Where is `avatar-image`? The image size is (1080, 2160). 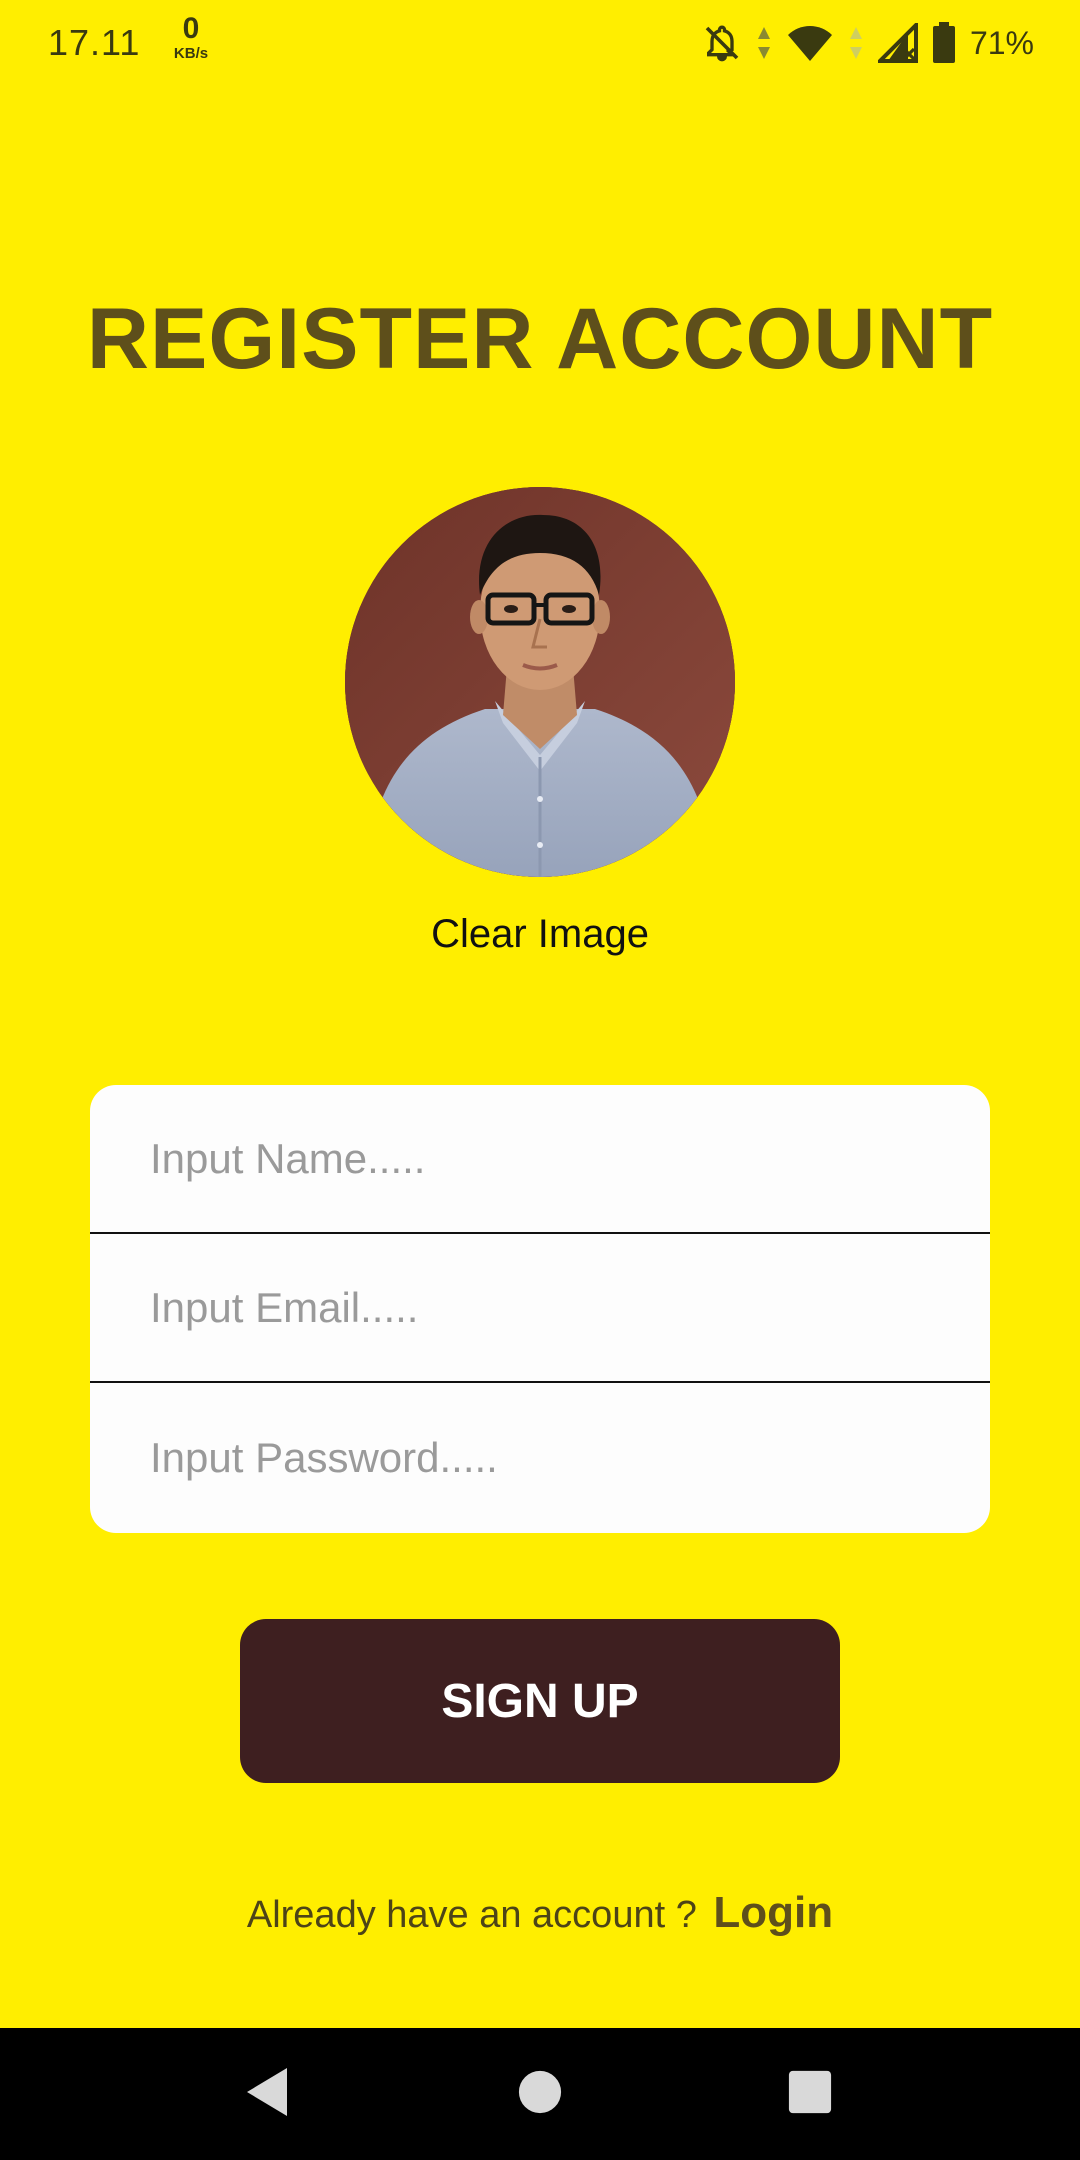 avatar-image is located at coordinates (540, 682).